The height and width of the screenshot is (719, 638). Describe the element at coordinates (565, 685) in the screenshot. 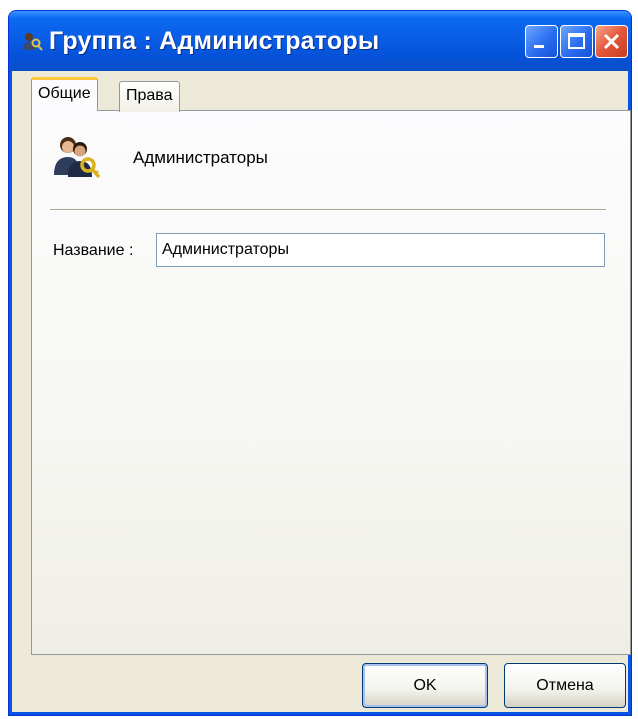

I see `cancel-button: Отмена` at that location.